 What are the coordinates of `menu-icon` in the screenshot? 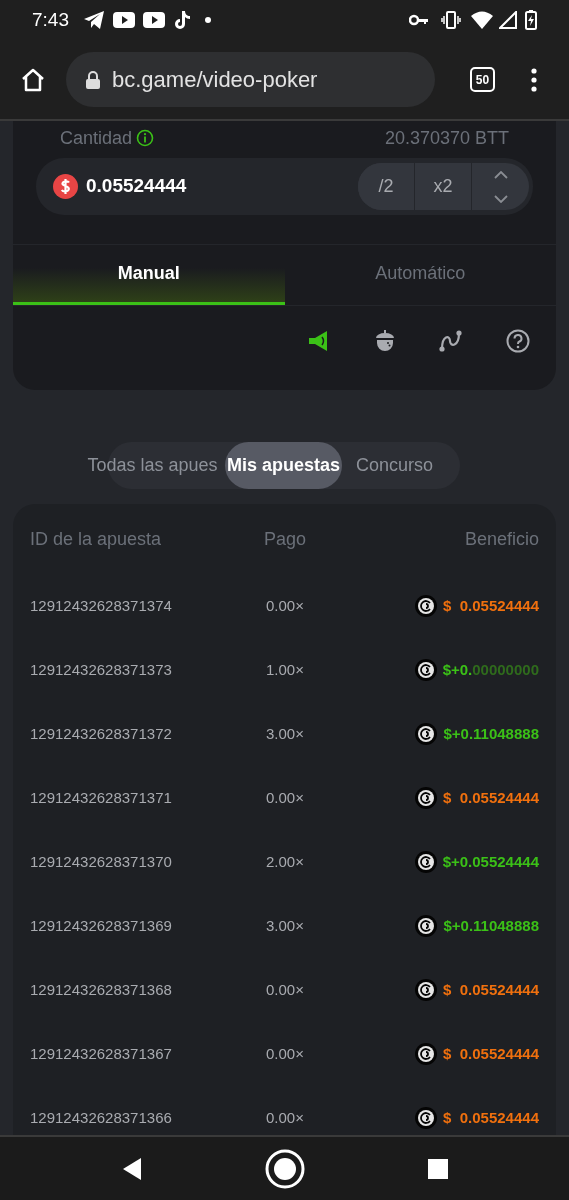 It's located at (534, 79).